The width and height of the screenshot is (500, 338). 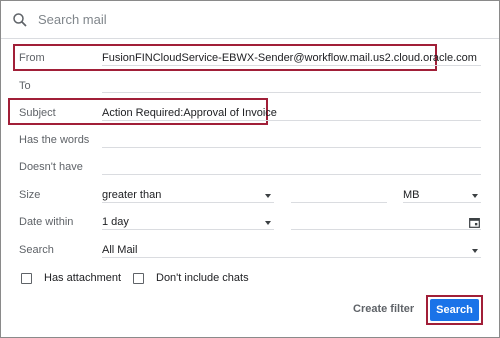 What do you see at coordinates (291, 92) in the screenshot?
I see `to-field` at bounding box center [291, 92].